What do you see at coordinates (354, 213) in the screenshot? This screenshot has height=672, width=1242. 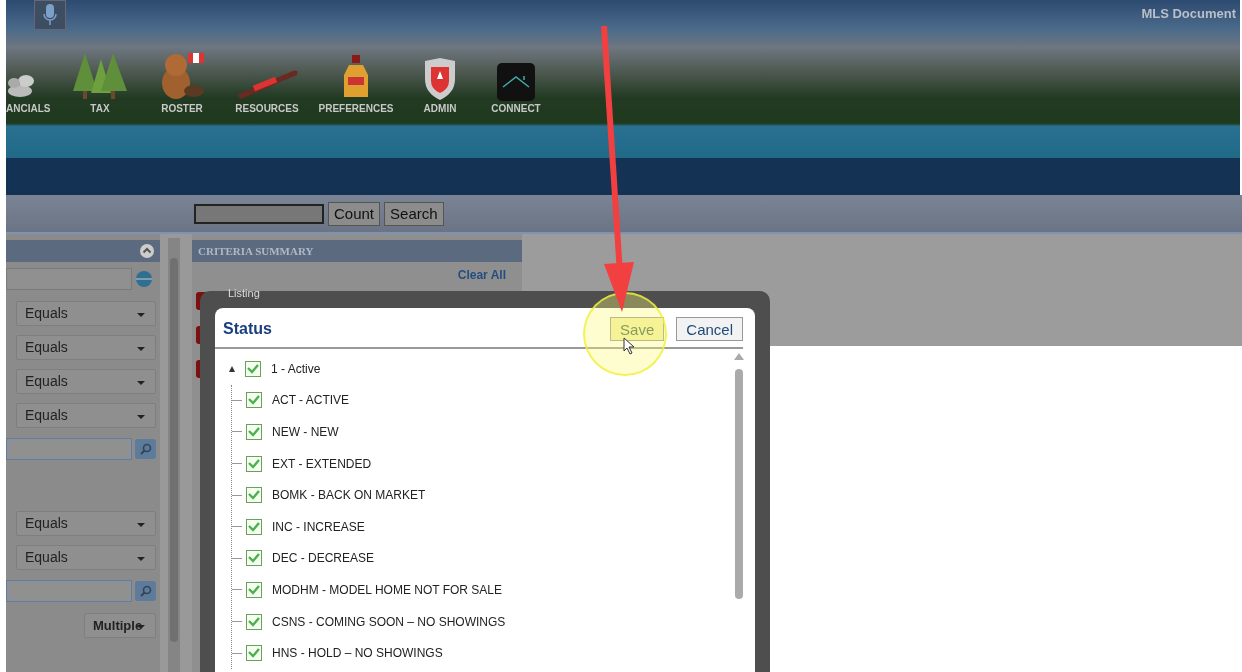 I see `toolbar-button: Count` at bounding box center [354, 213].